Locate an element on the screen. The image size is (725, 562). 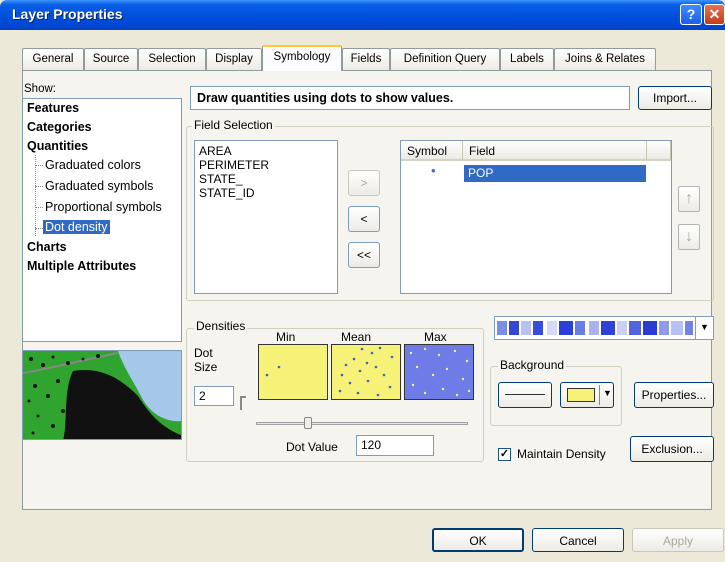
available-field-item: STATE_ID is located at coordinates (227, 193).